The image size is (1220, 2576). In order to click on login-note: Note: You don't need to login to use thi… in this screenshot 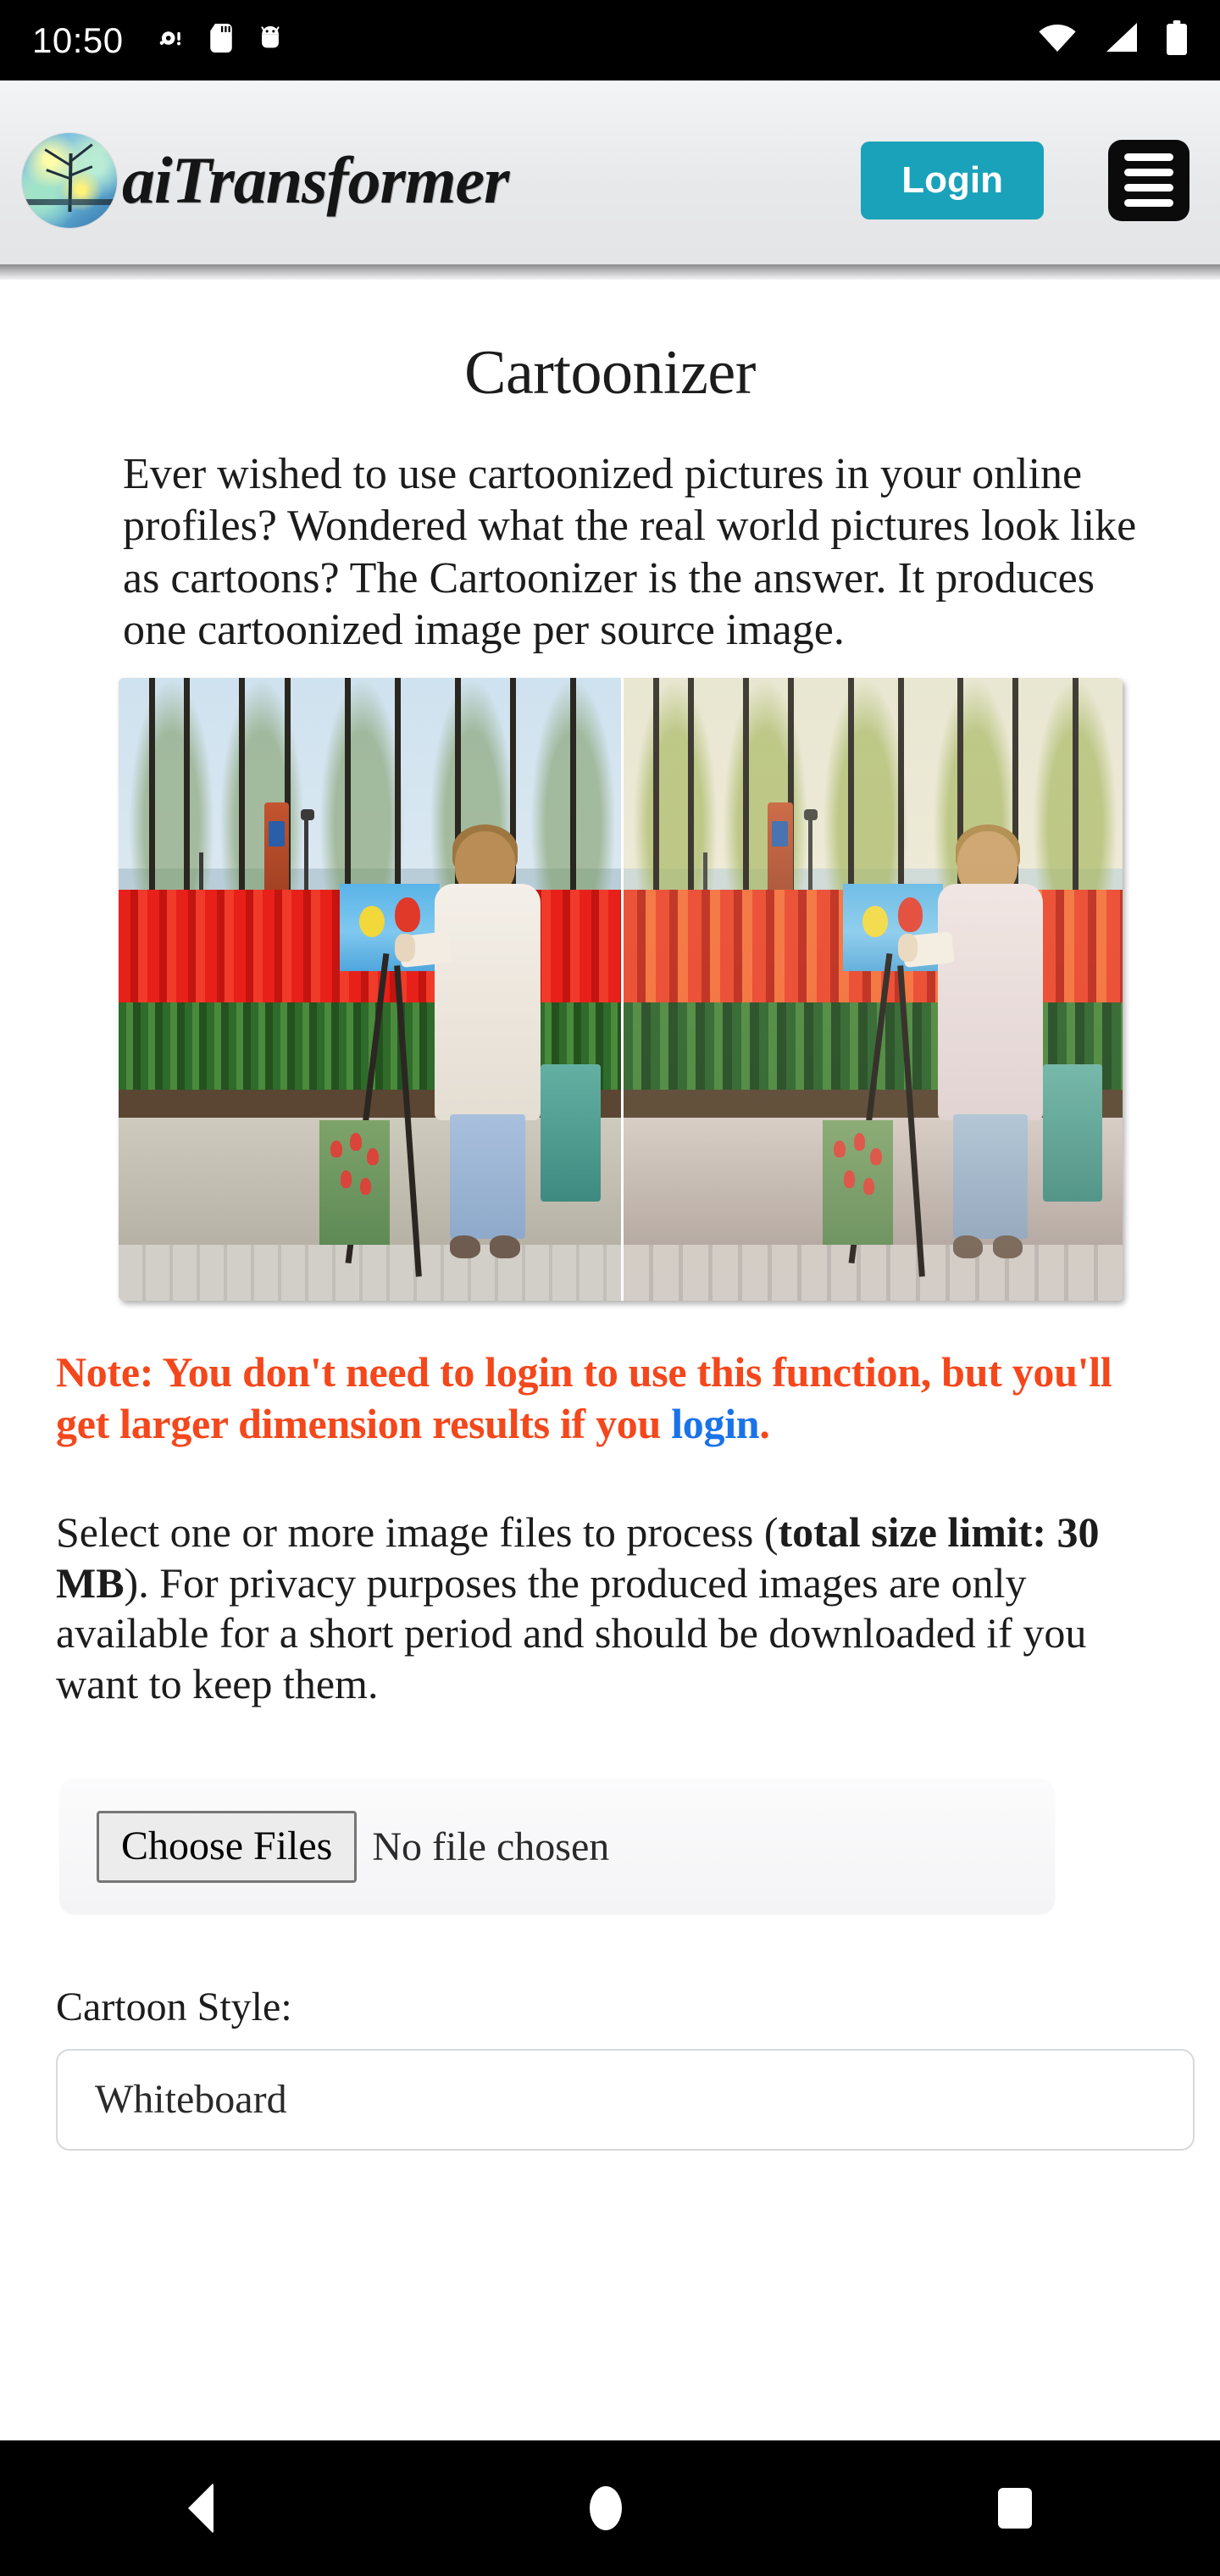, I will do `click(612, 1398)`.